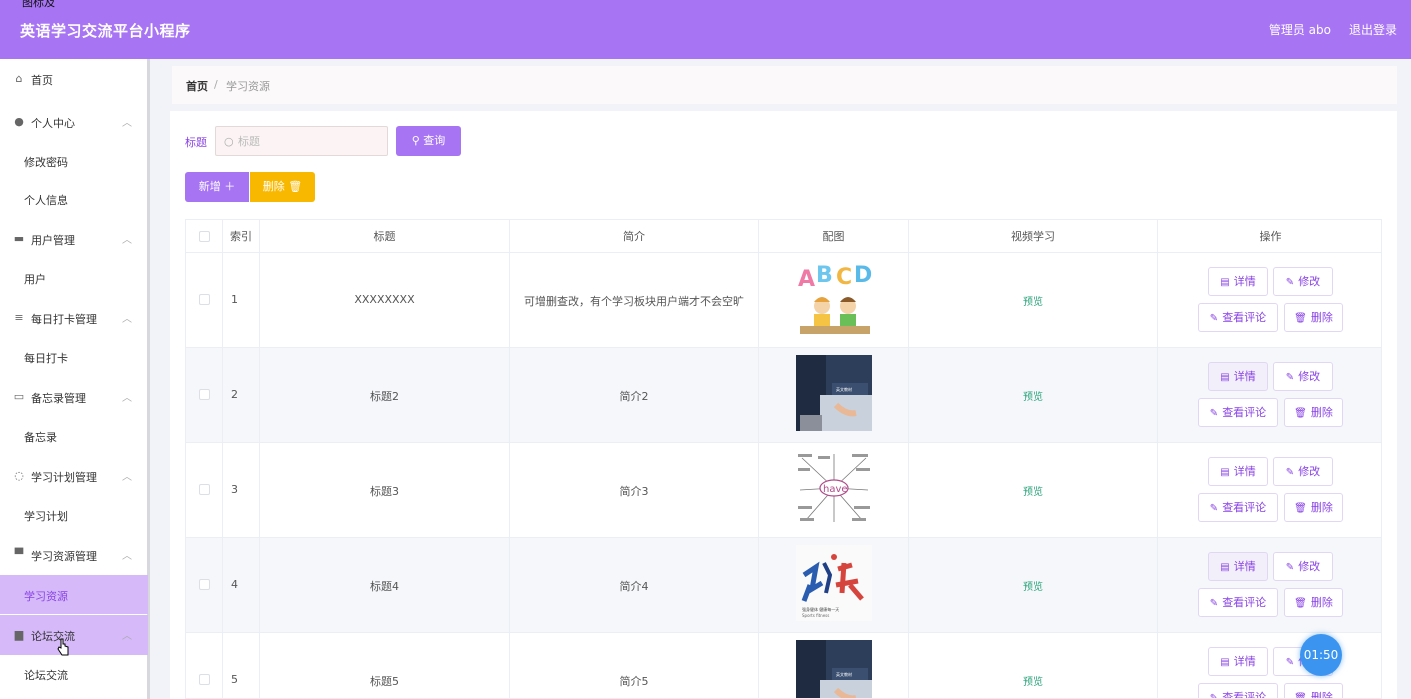 This screenshot has width=1411, height=699. I want to click on timer-badge: 01:50, so click(1321, 655).